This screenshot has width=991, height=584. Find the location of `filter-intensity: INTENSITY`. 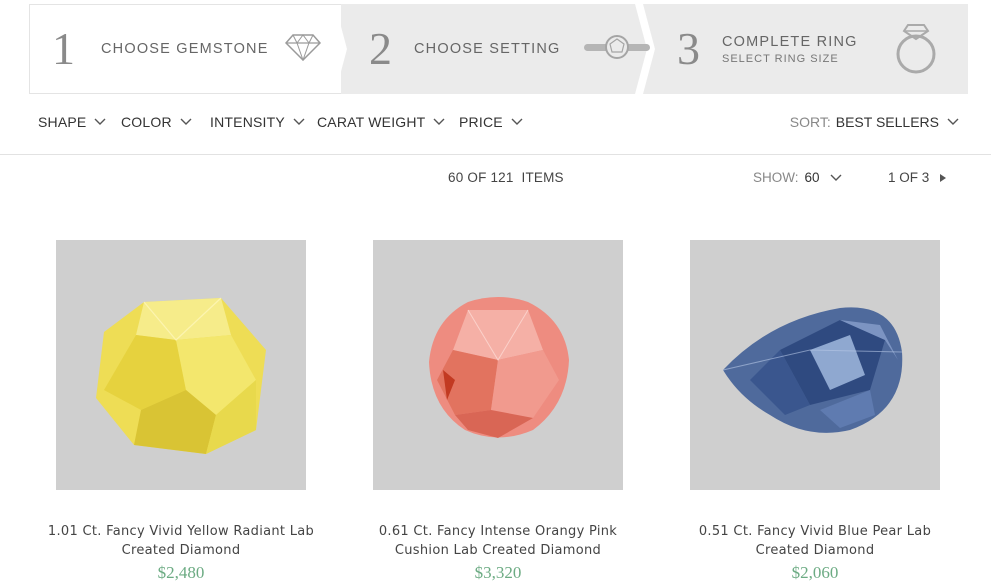

filter-intensity: INTENSITY is located at coordinates (257, 122).